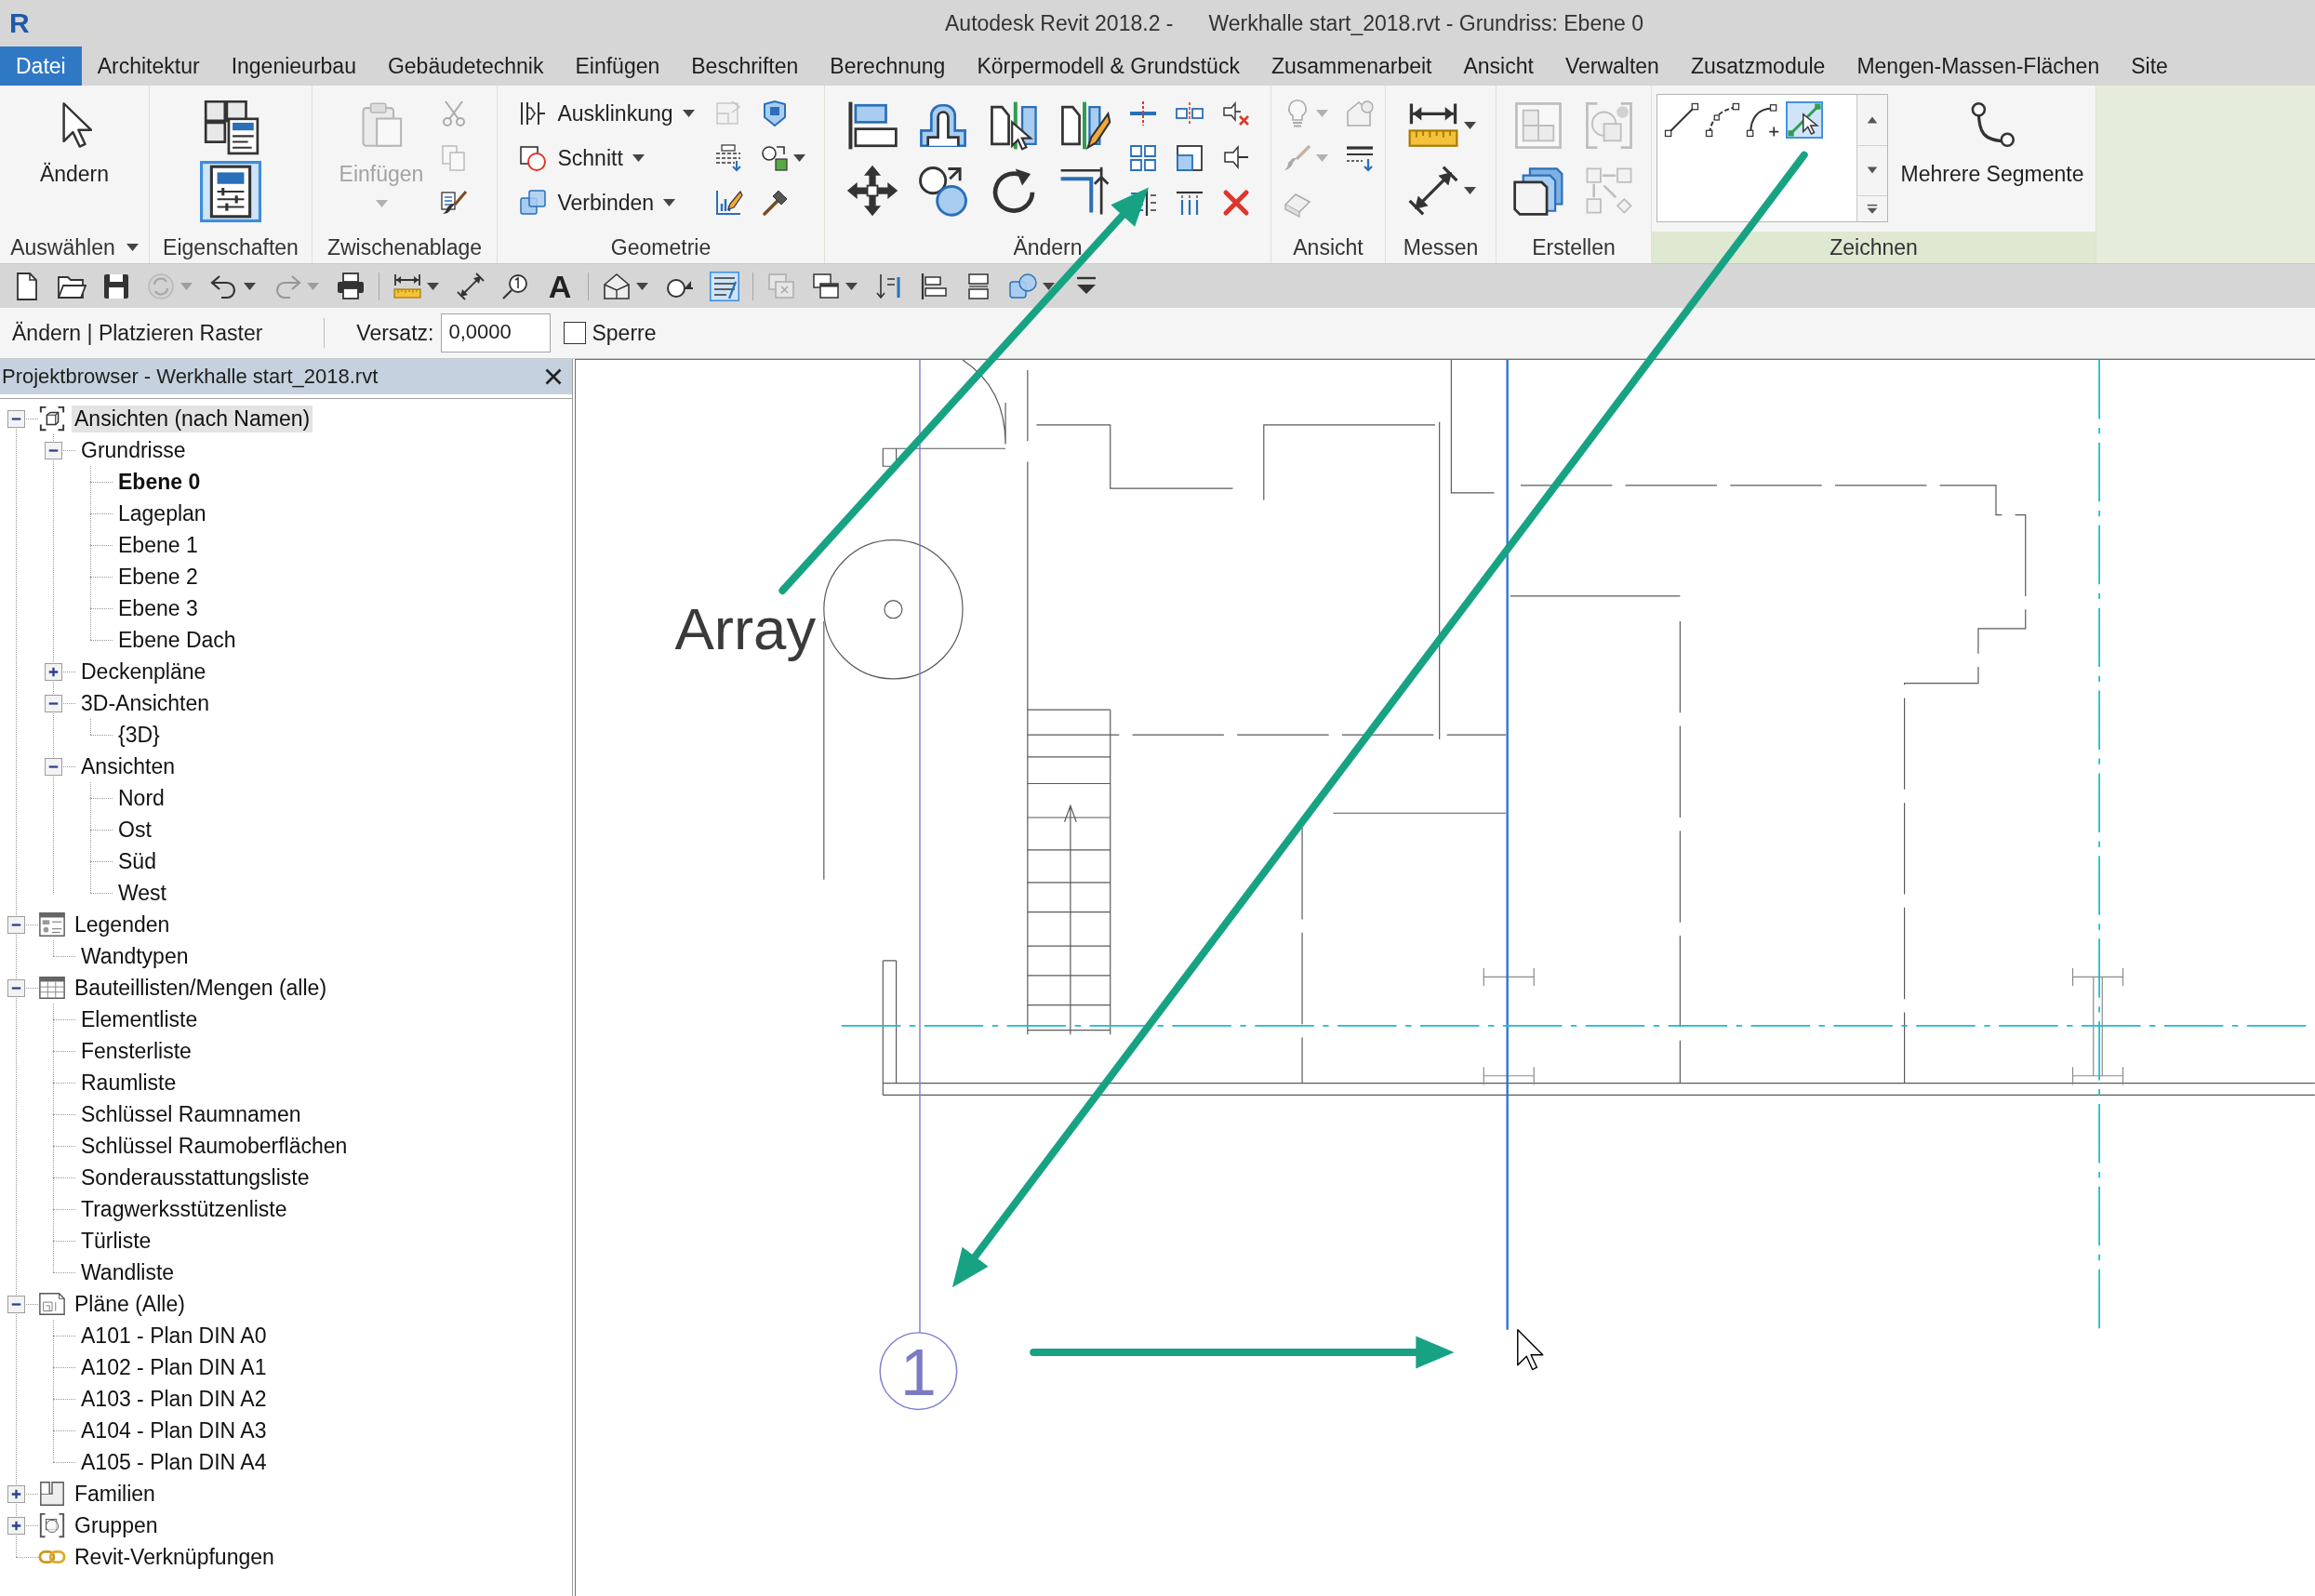 Image resolution: width=2315 pixels, height=1596 pixels. Describe the element at coordinates (597, 203) in the screenshot. I see `join-geometry-button: Verbinden` at that location.